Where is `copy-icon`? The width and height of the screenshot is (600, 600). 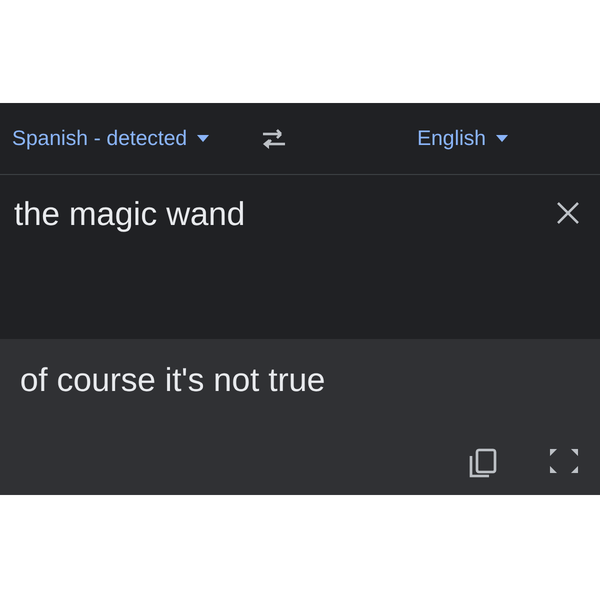
copy-icon is located at coordinates (483, 463).